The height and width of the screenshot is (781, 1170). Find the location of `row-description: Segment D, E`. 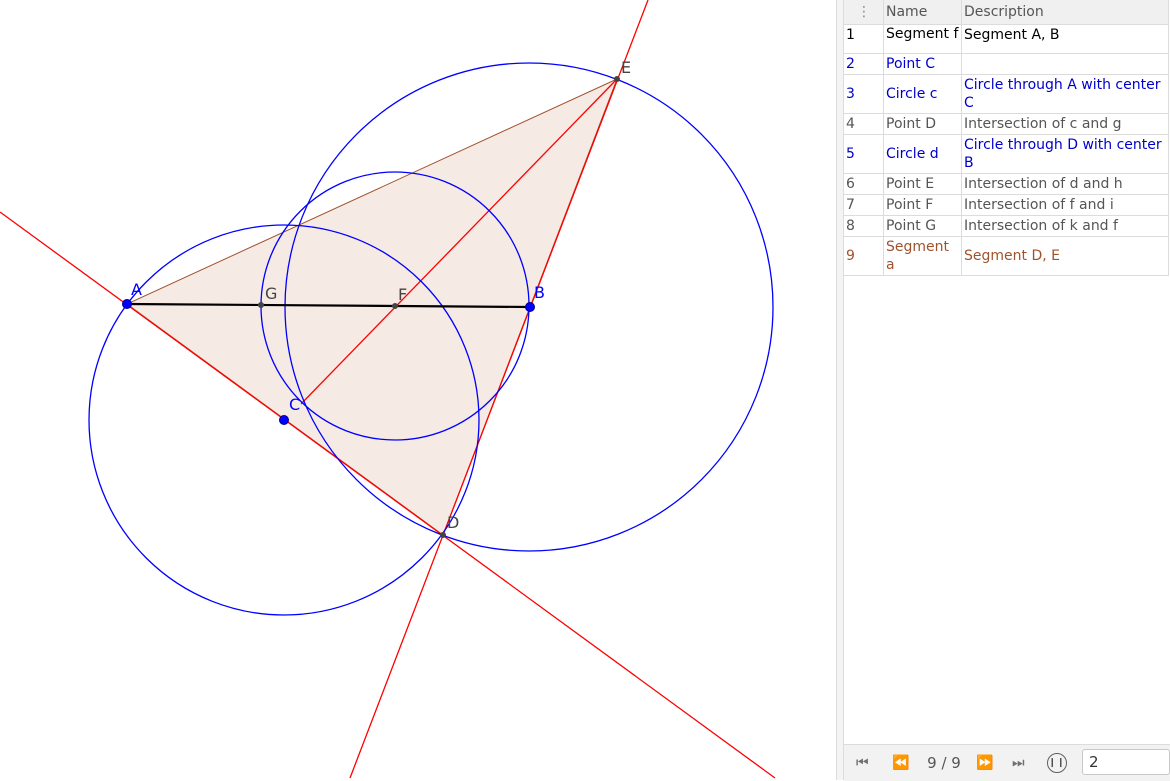

row-description: Segment D, E is located at coordinates (1065, 256).